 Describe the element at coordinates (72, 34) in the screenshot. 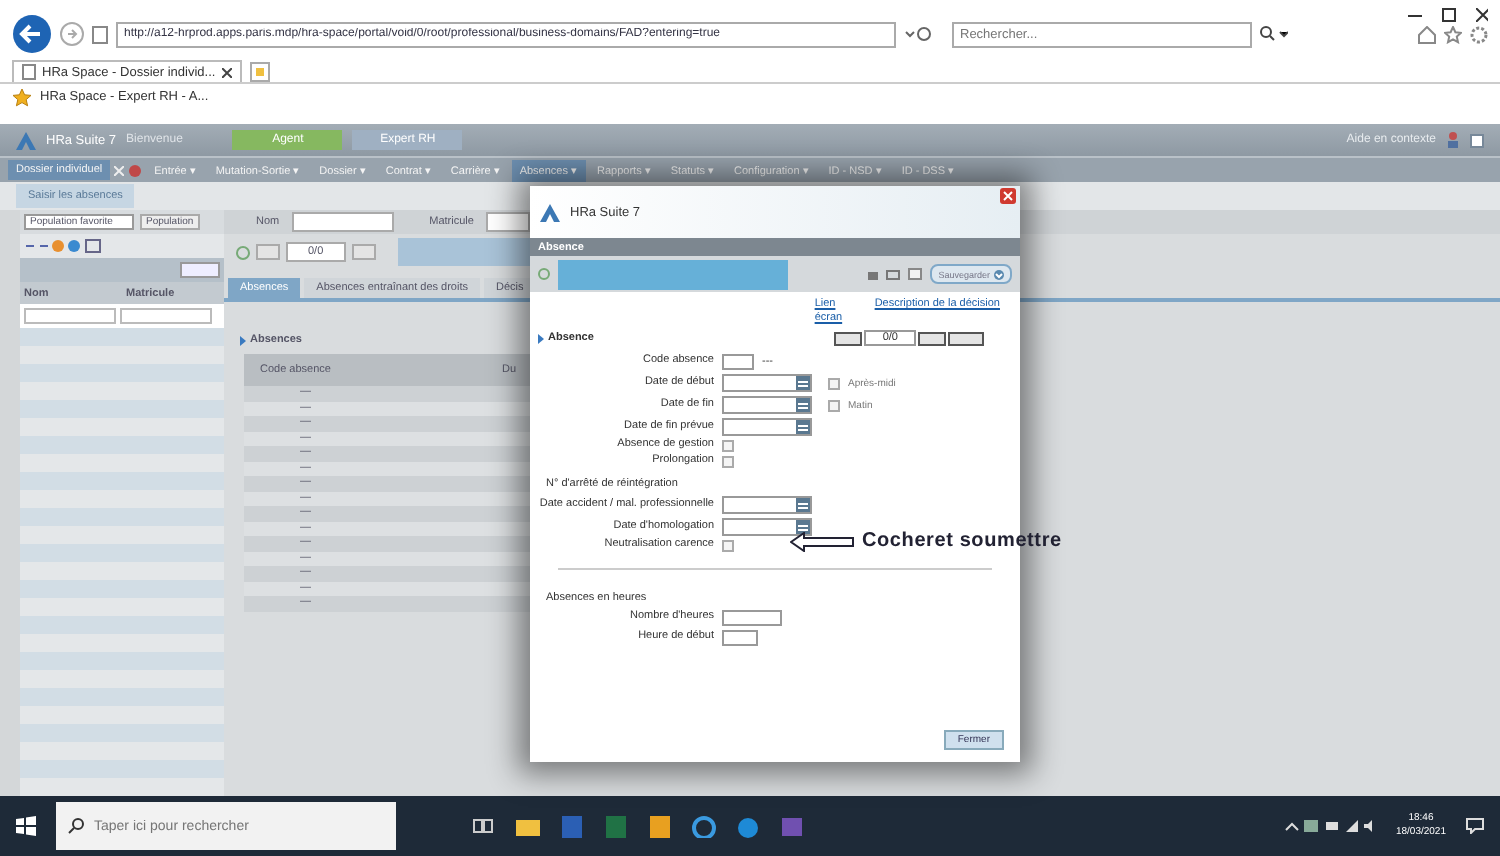

I see `forward-icon` at that location.